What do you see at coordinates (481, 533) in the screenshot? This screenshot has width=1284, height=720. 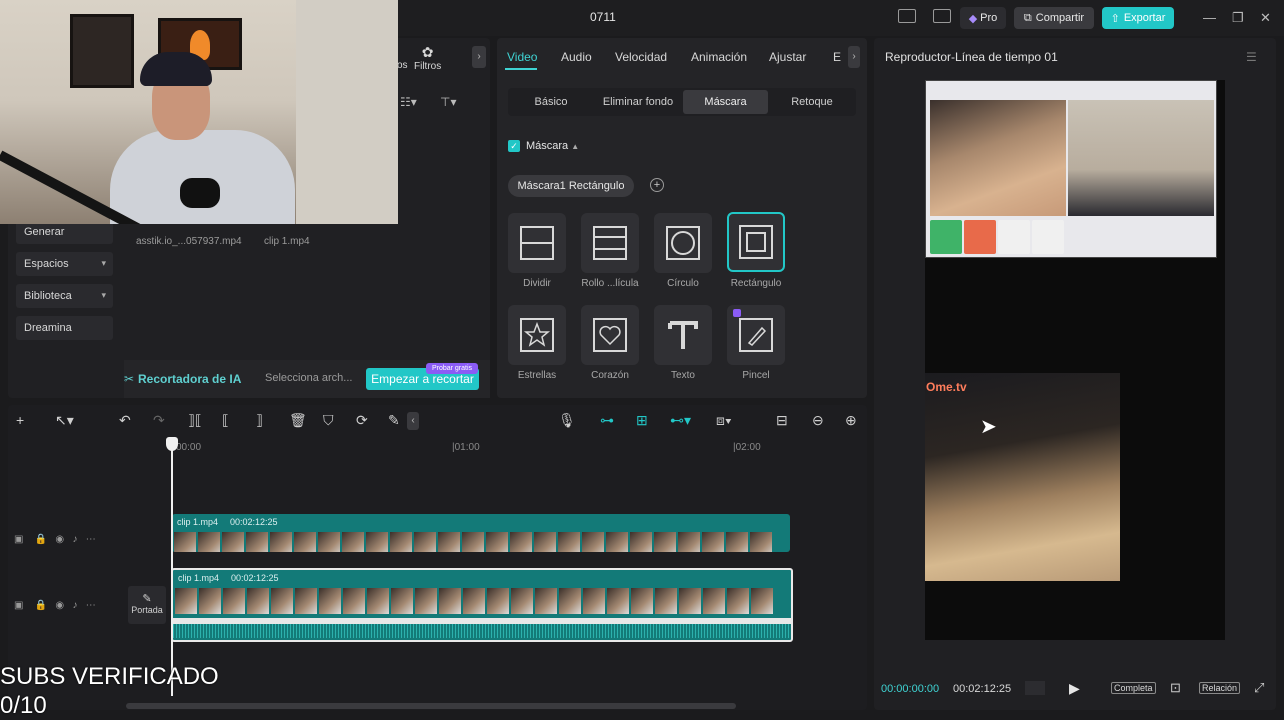 I see `timeline-clip: clip 1.mp4 00:02:12:25` at bounding box center [481, 533].